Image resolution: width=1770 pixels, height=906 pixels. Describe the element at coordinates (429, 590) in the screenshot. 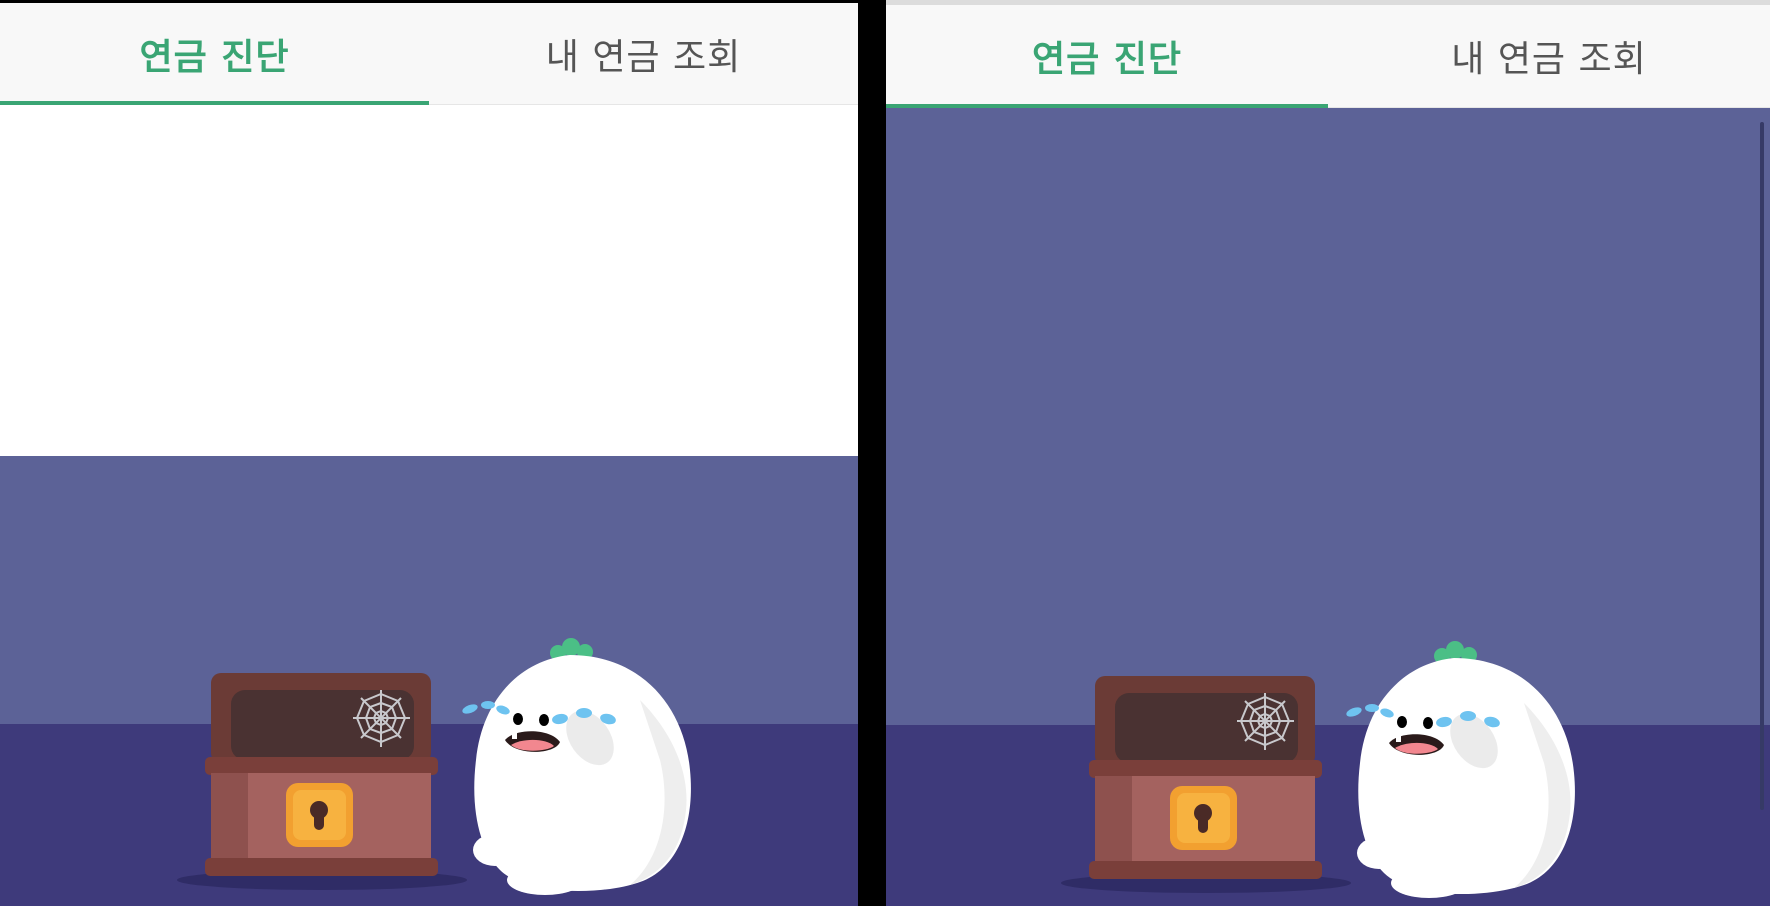

I see `illustration-wall` at that location.